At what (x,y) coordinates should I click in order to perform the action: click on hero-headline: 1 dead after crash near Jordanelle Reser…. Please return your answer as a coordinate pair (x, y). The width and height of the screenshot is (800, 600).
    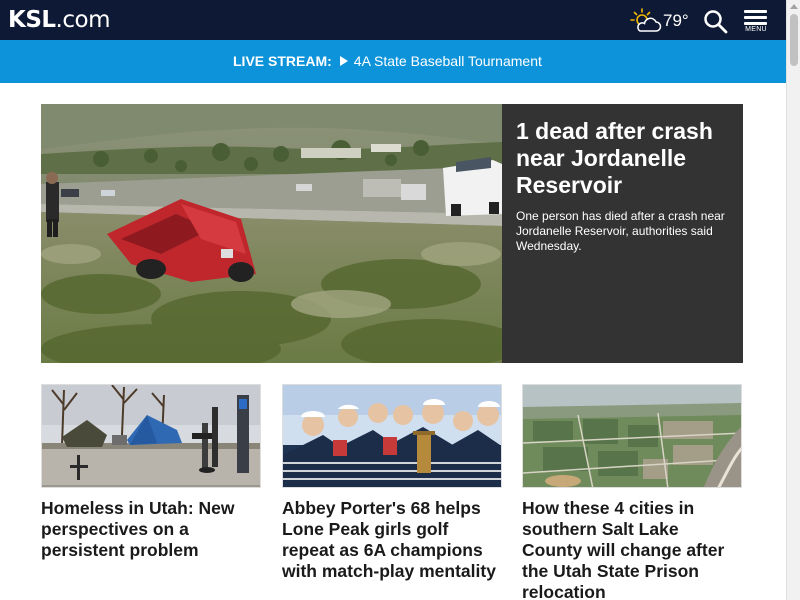
    Looking at the image, I should click on (623, 158).